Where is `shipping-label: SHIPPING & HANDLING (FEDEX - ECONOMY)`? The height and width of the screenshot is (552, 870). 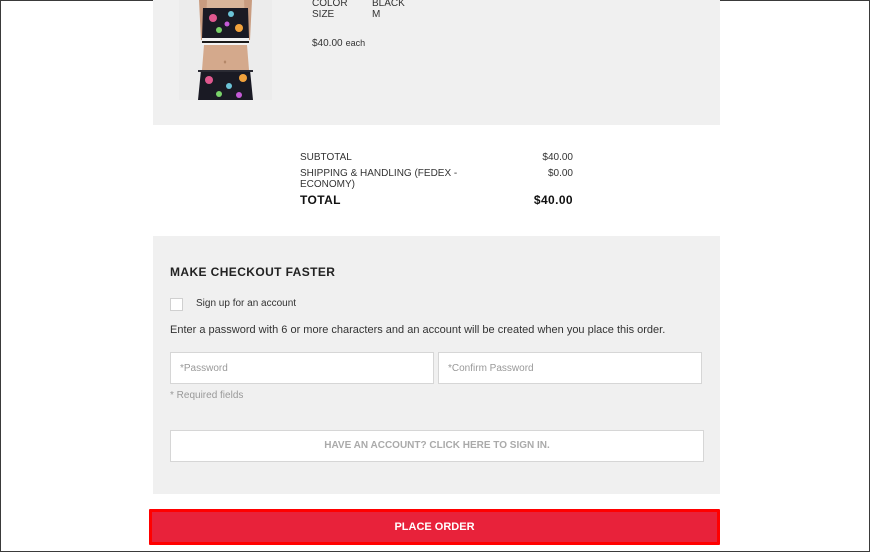
shipping-label: SHIPPING & HANDLING (FEDEX - ECONOMY) is located at coordinates (379, 179).